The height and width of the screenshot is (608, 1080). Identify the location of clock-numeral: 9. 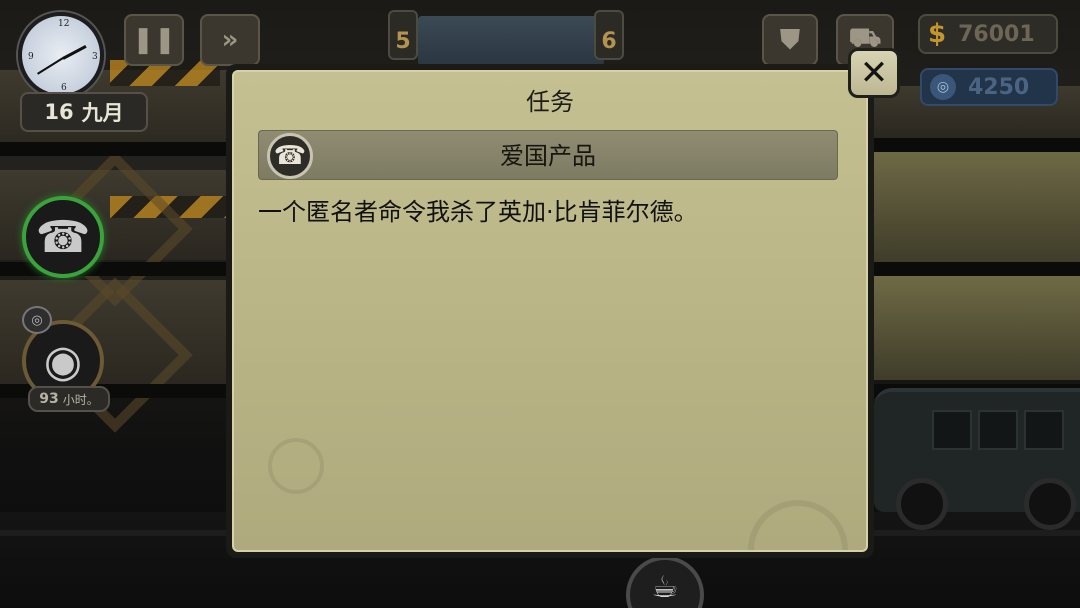
(31, 57).